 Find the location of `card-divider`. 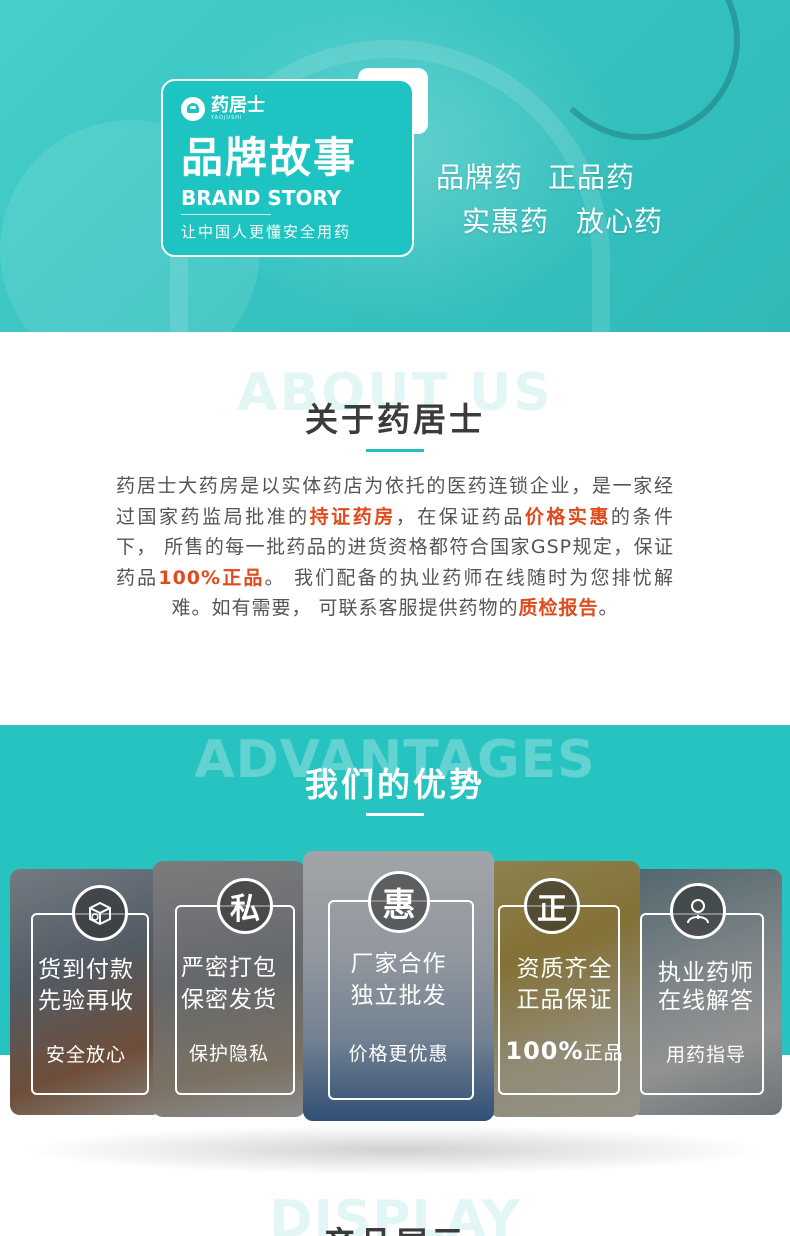

card-divider is located at coordinates (226, 214).